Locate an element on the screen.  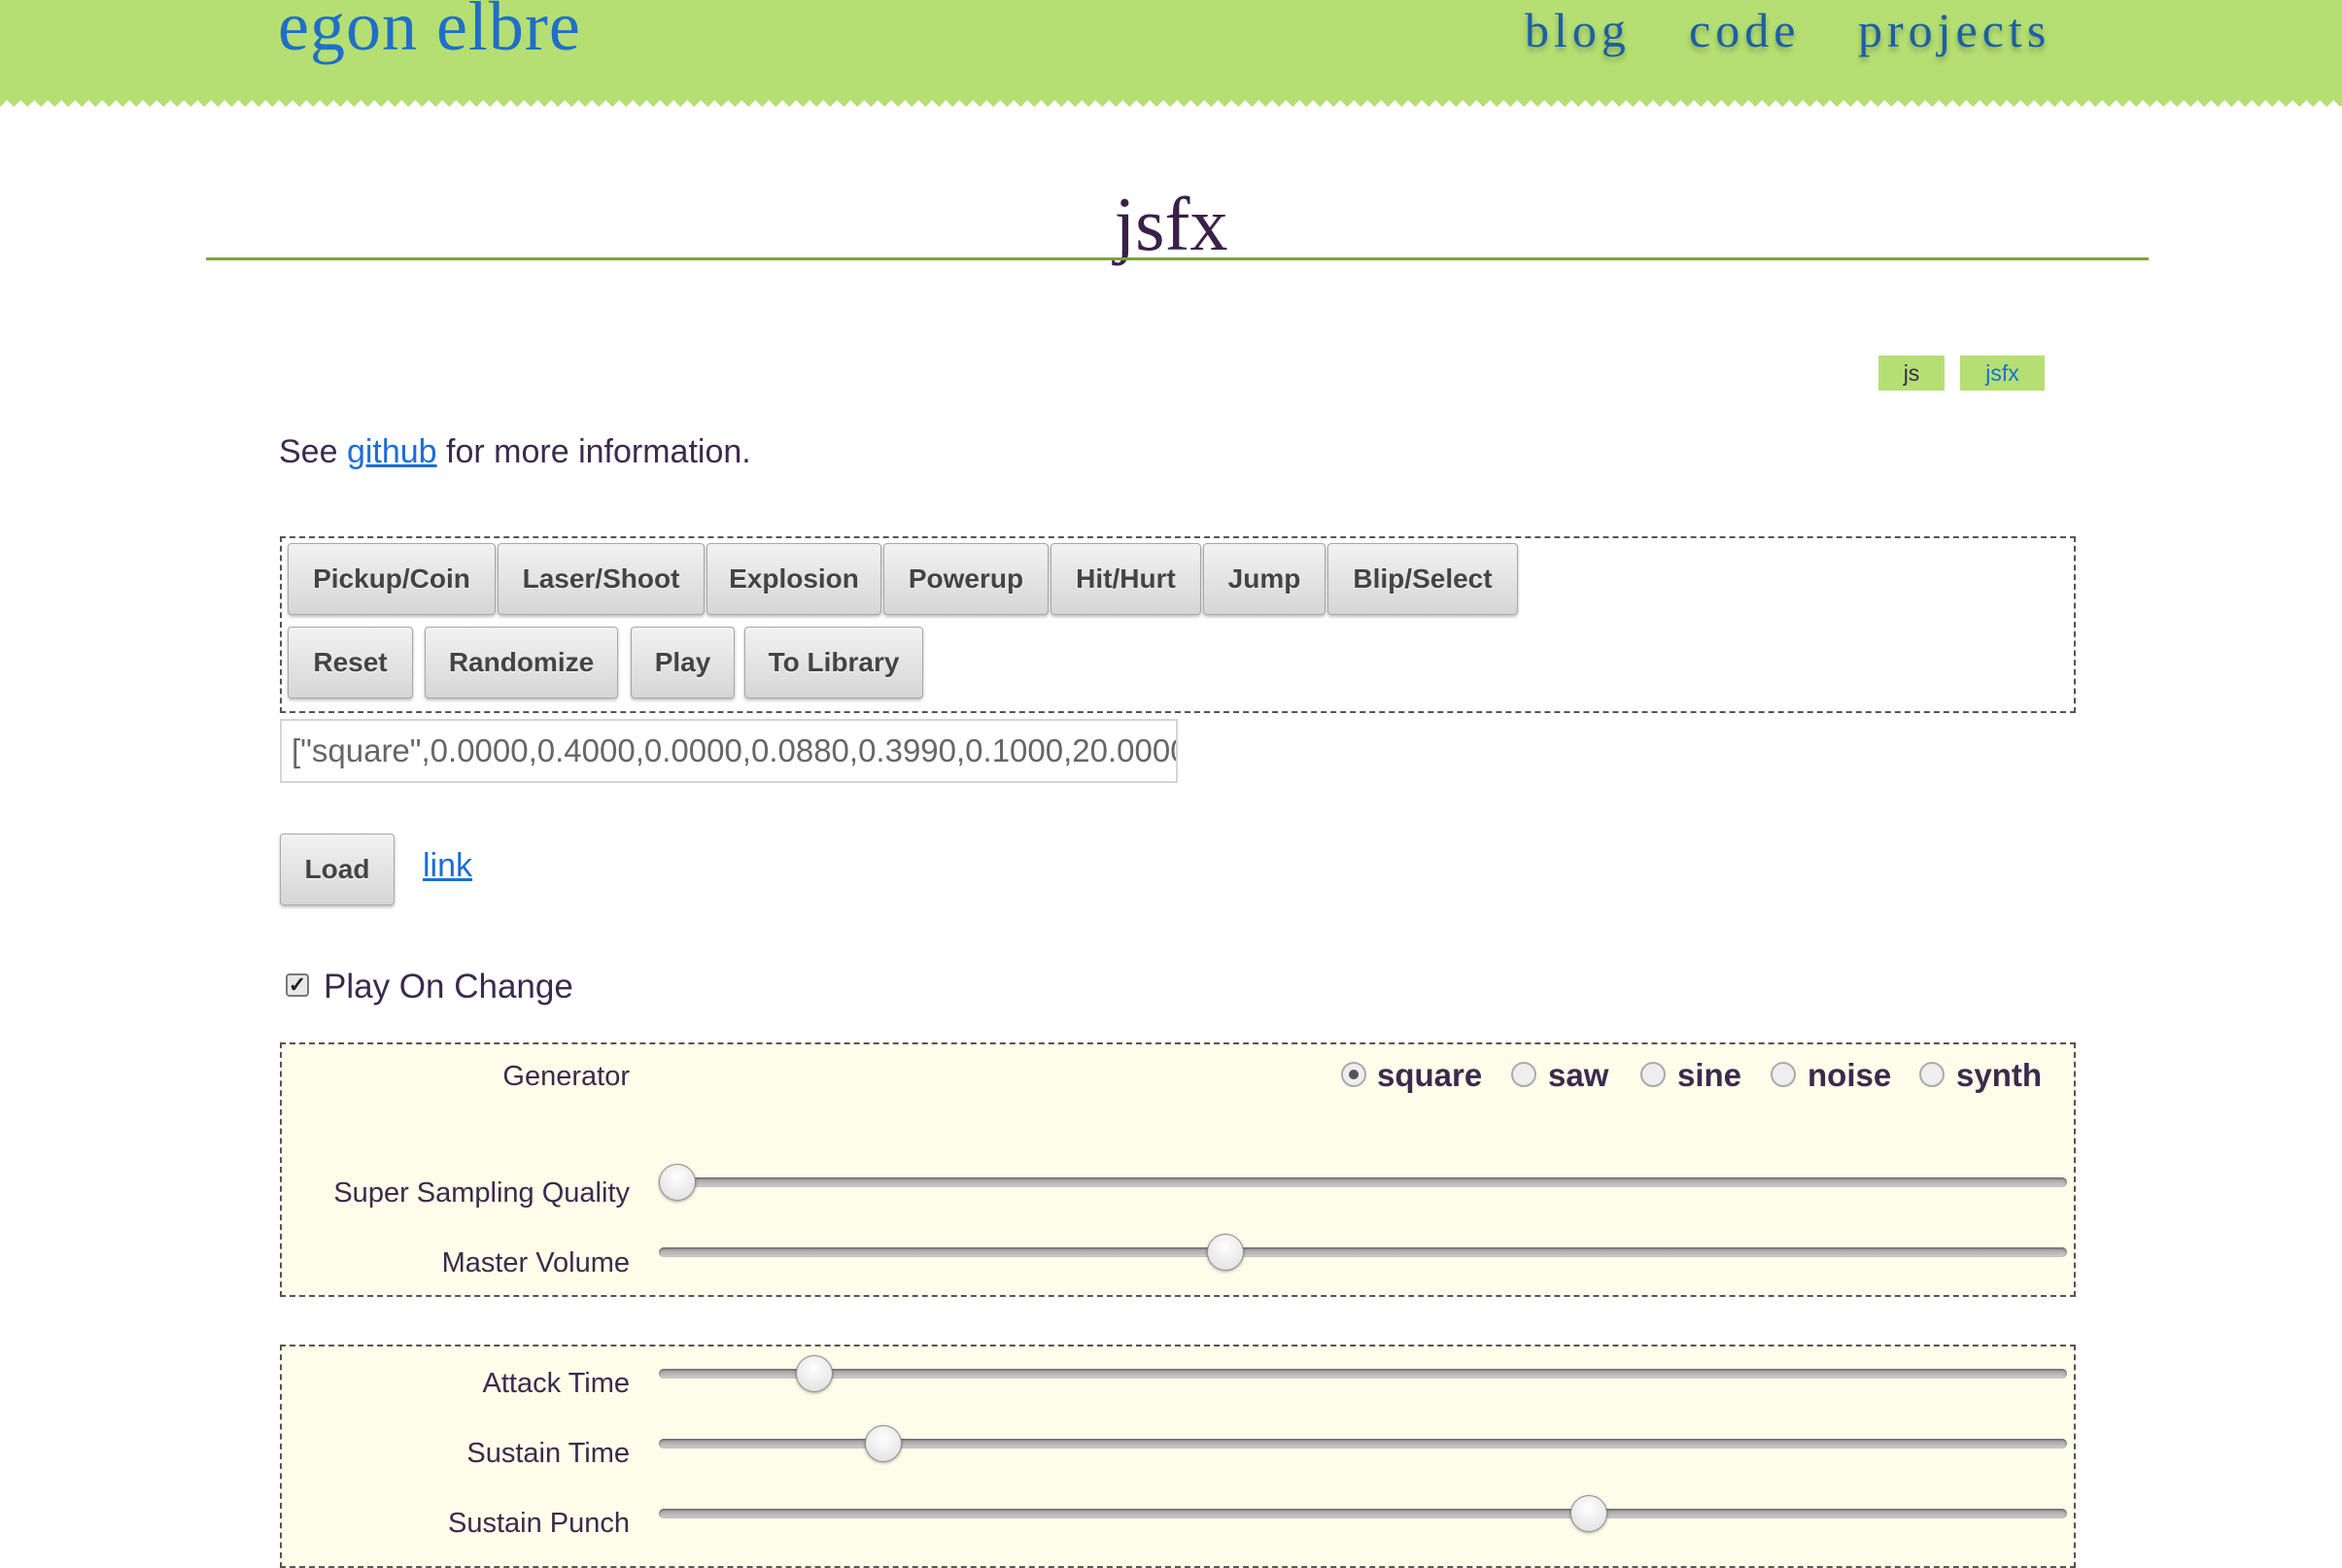
randomize-button: Randomize is located at coordinates (521, 663).